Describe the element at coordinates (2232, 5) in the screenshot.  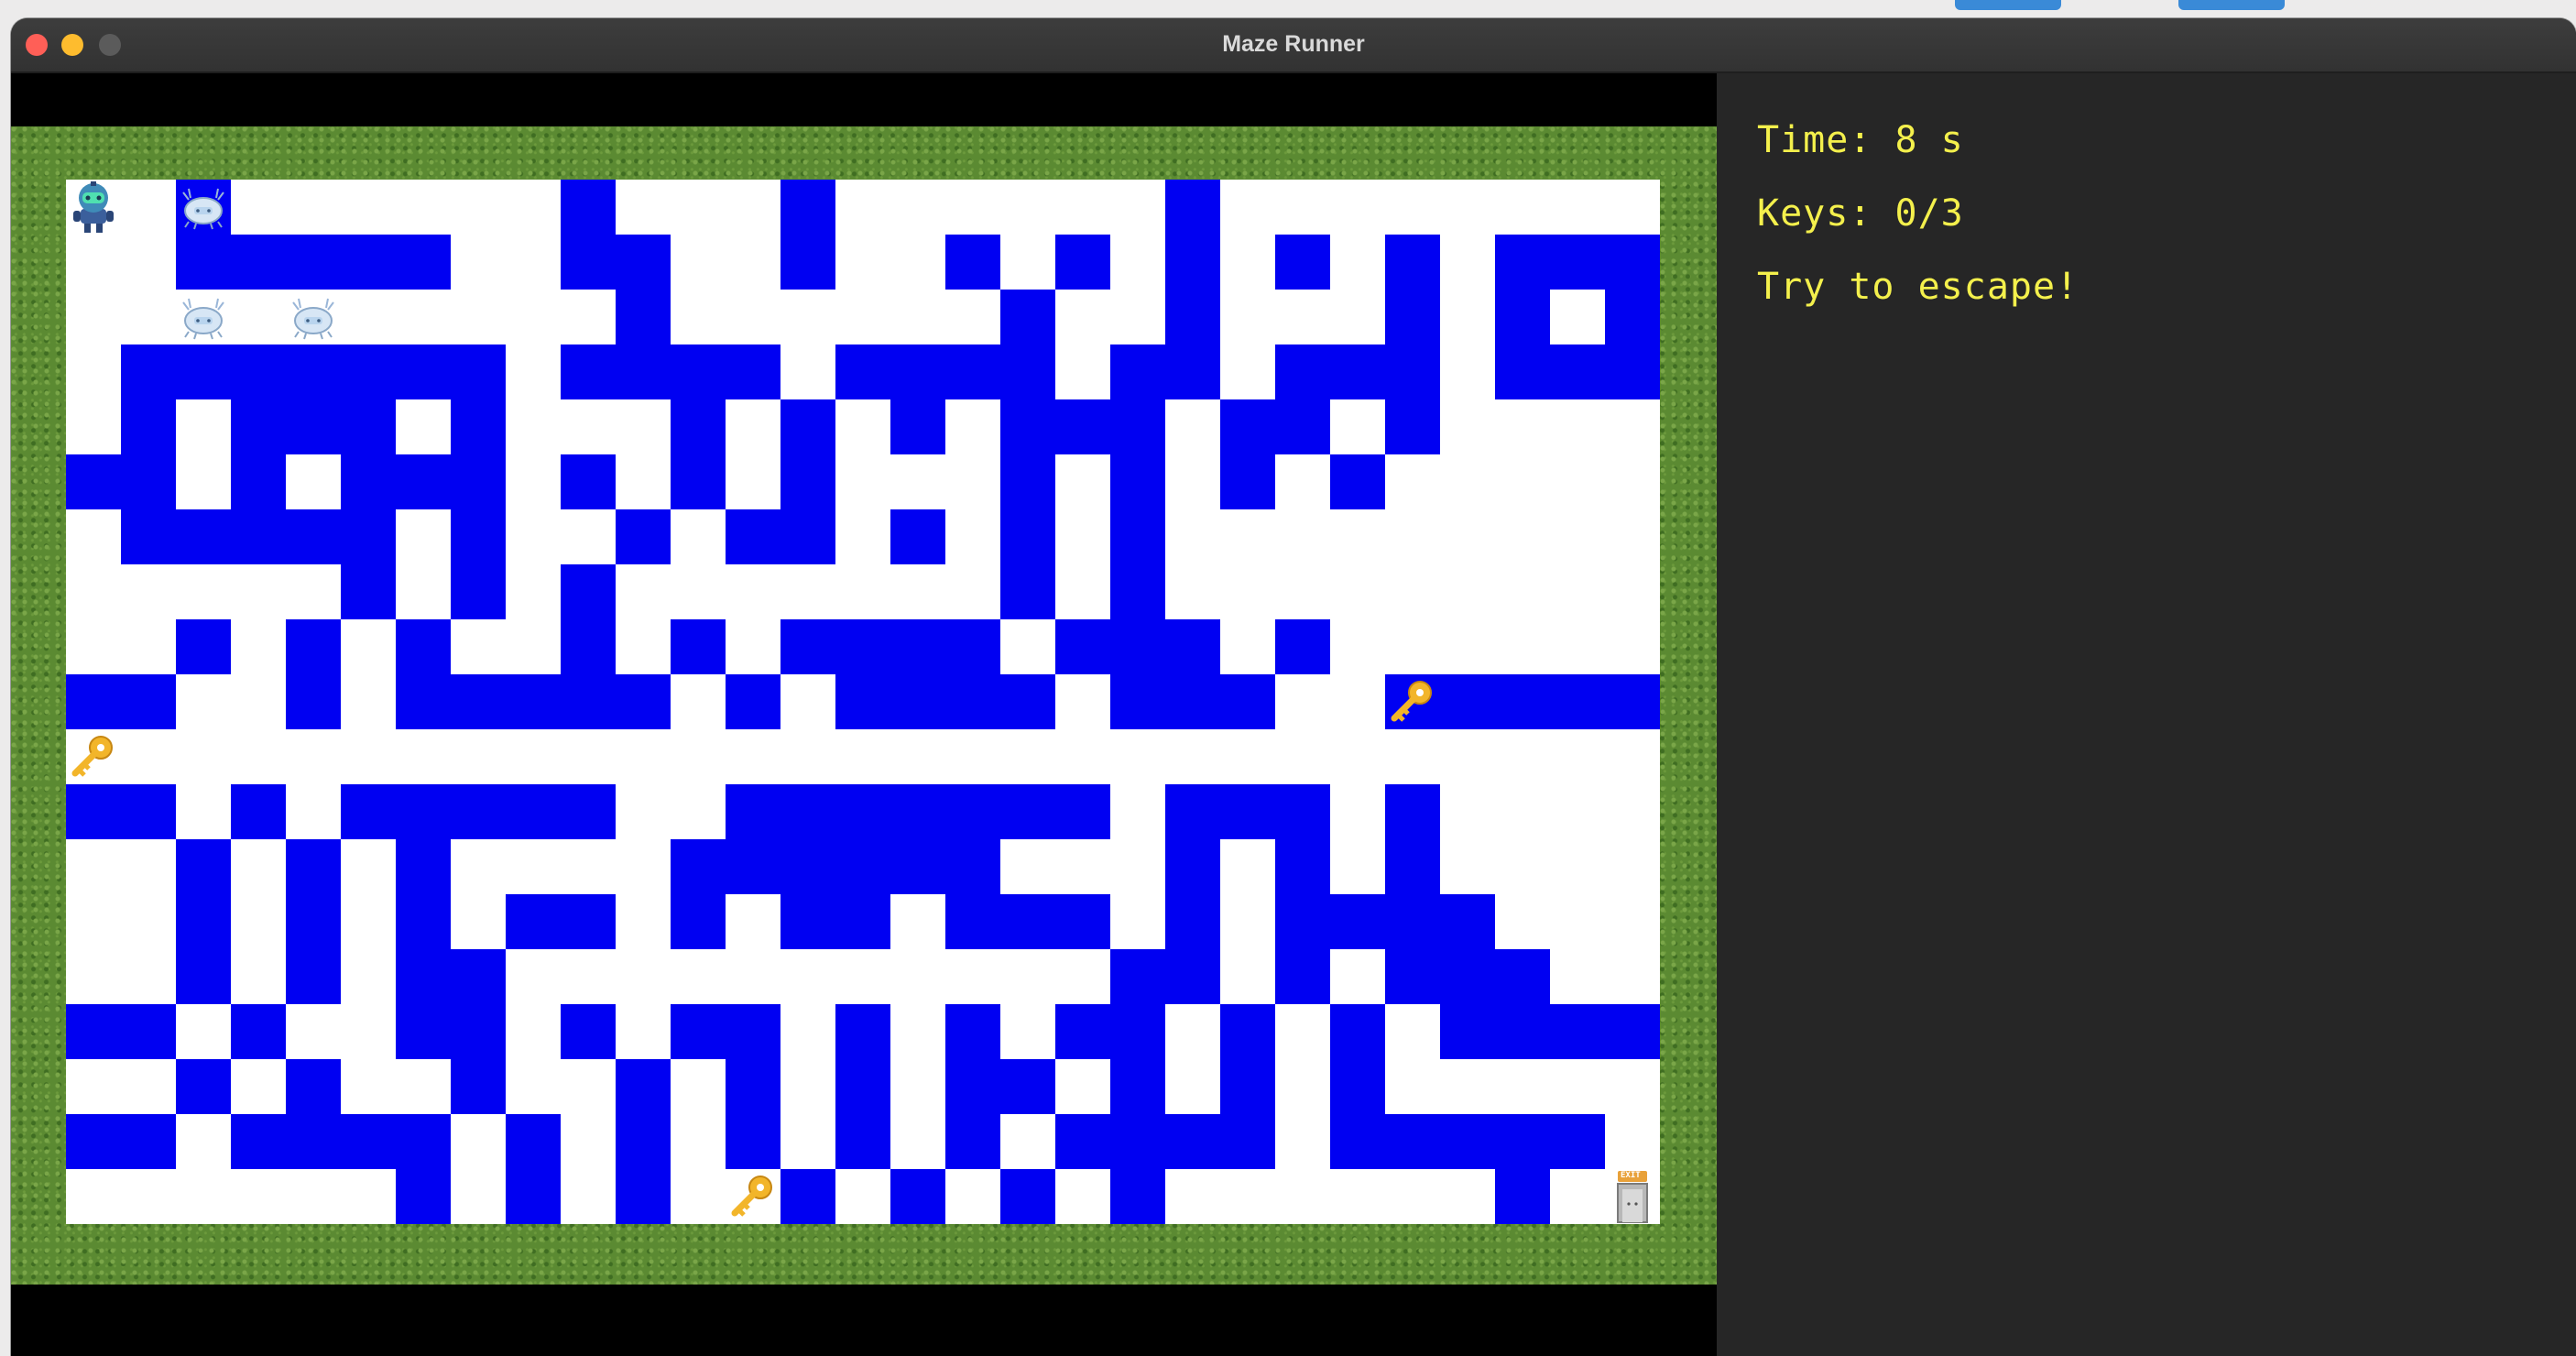
I see `background-window-tab` at that location.